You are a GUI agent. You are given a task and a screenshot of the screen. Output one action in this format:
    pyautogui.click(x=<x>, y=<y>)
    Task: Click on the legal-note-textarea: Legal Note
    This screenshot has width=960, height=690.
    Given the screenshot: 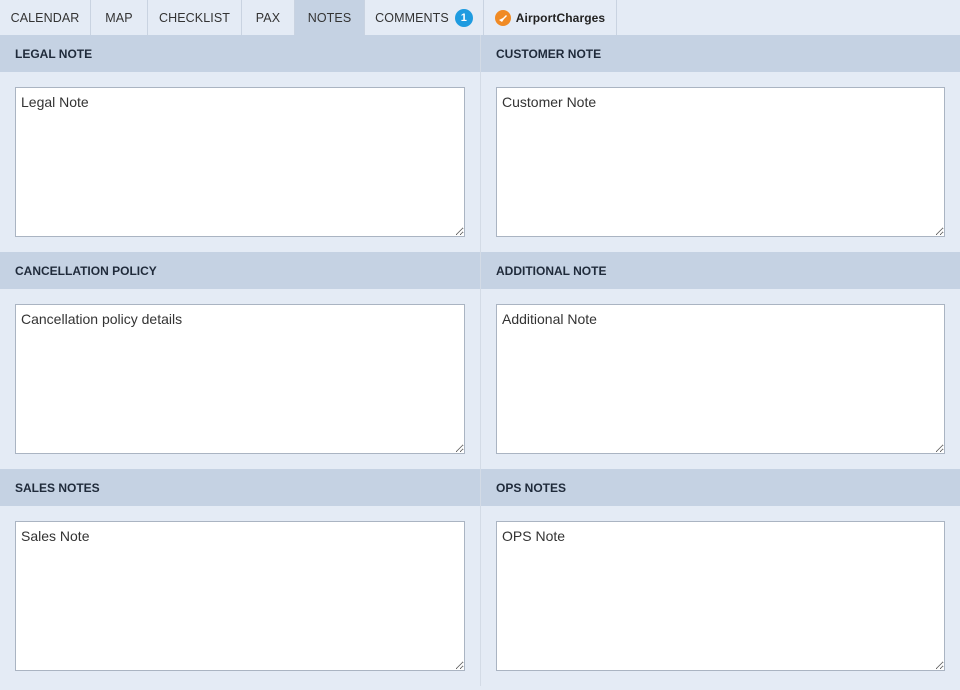 What is the action you would take?
    pyautogui.click(x=240, y=162)
    